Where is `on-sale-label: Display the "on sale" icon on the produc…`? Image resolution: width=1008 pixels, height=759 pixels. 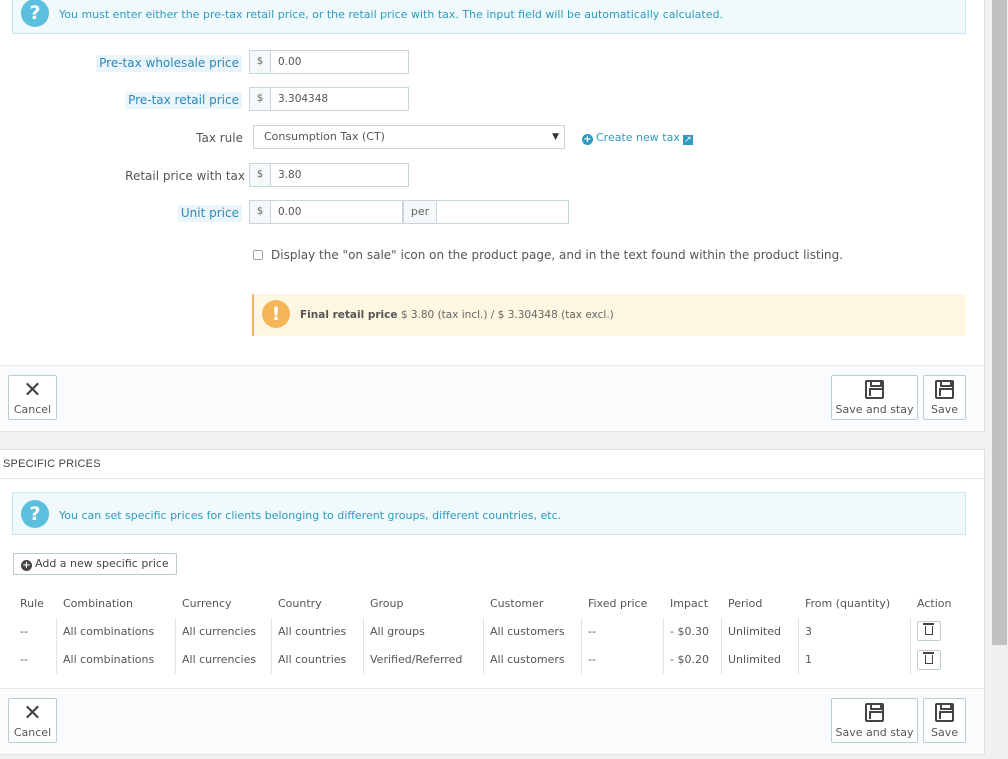 on-sale-label: Display the "on sale" icon on the produc… is located at coordinates (557, 255).